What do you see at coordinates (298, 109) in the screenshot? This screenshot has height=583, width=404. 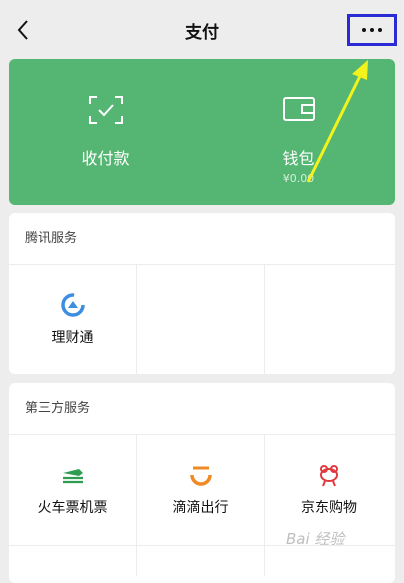 I see `wallet-icon` at bounding box center [298, 109].